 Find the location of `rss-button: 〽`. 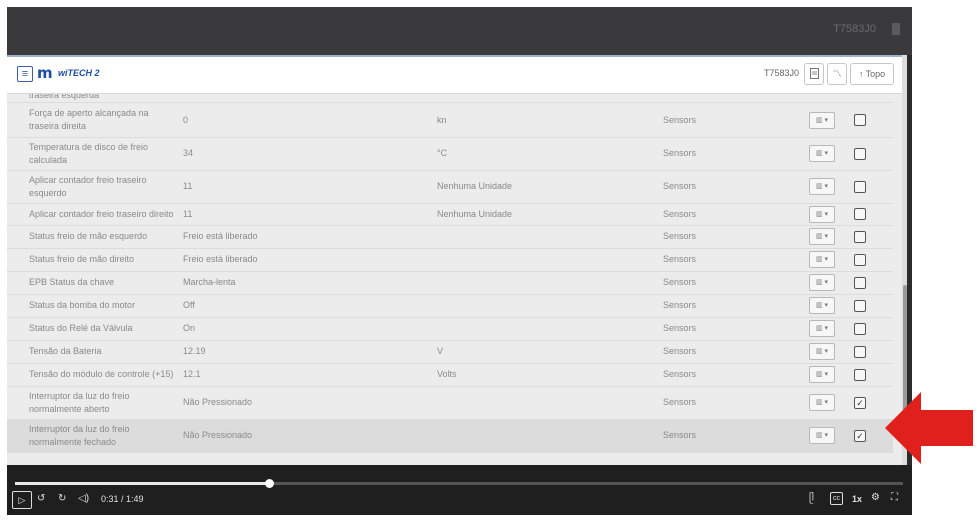

rss-button: 〽 is located at coordinates (837, 74).